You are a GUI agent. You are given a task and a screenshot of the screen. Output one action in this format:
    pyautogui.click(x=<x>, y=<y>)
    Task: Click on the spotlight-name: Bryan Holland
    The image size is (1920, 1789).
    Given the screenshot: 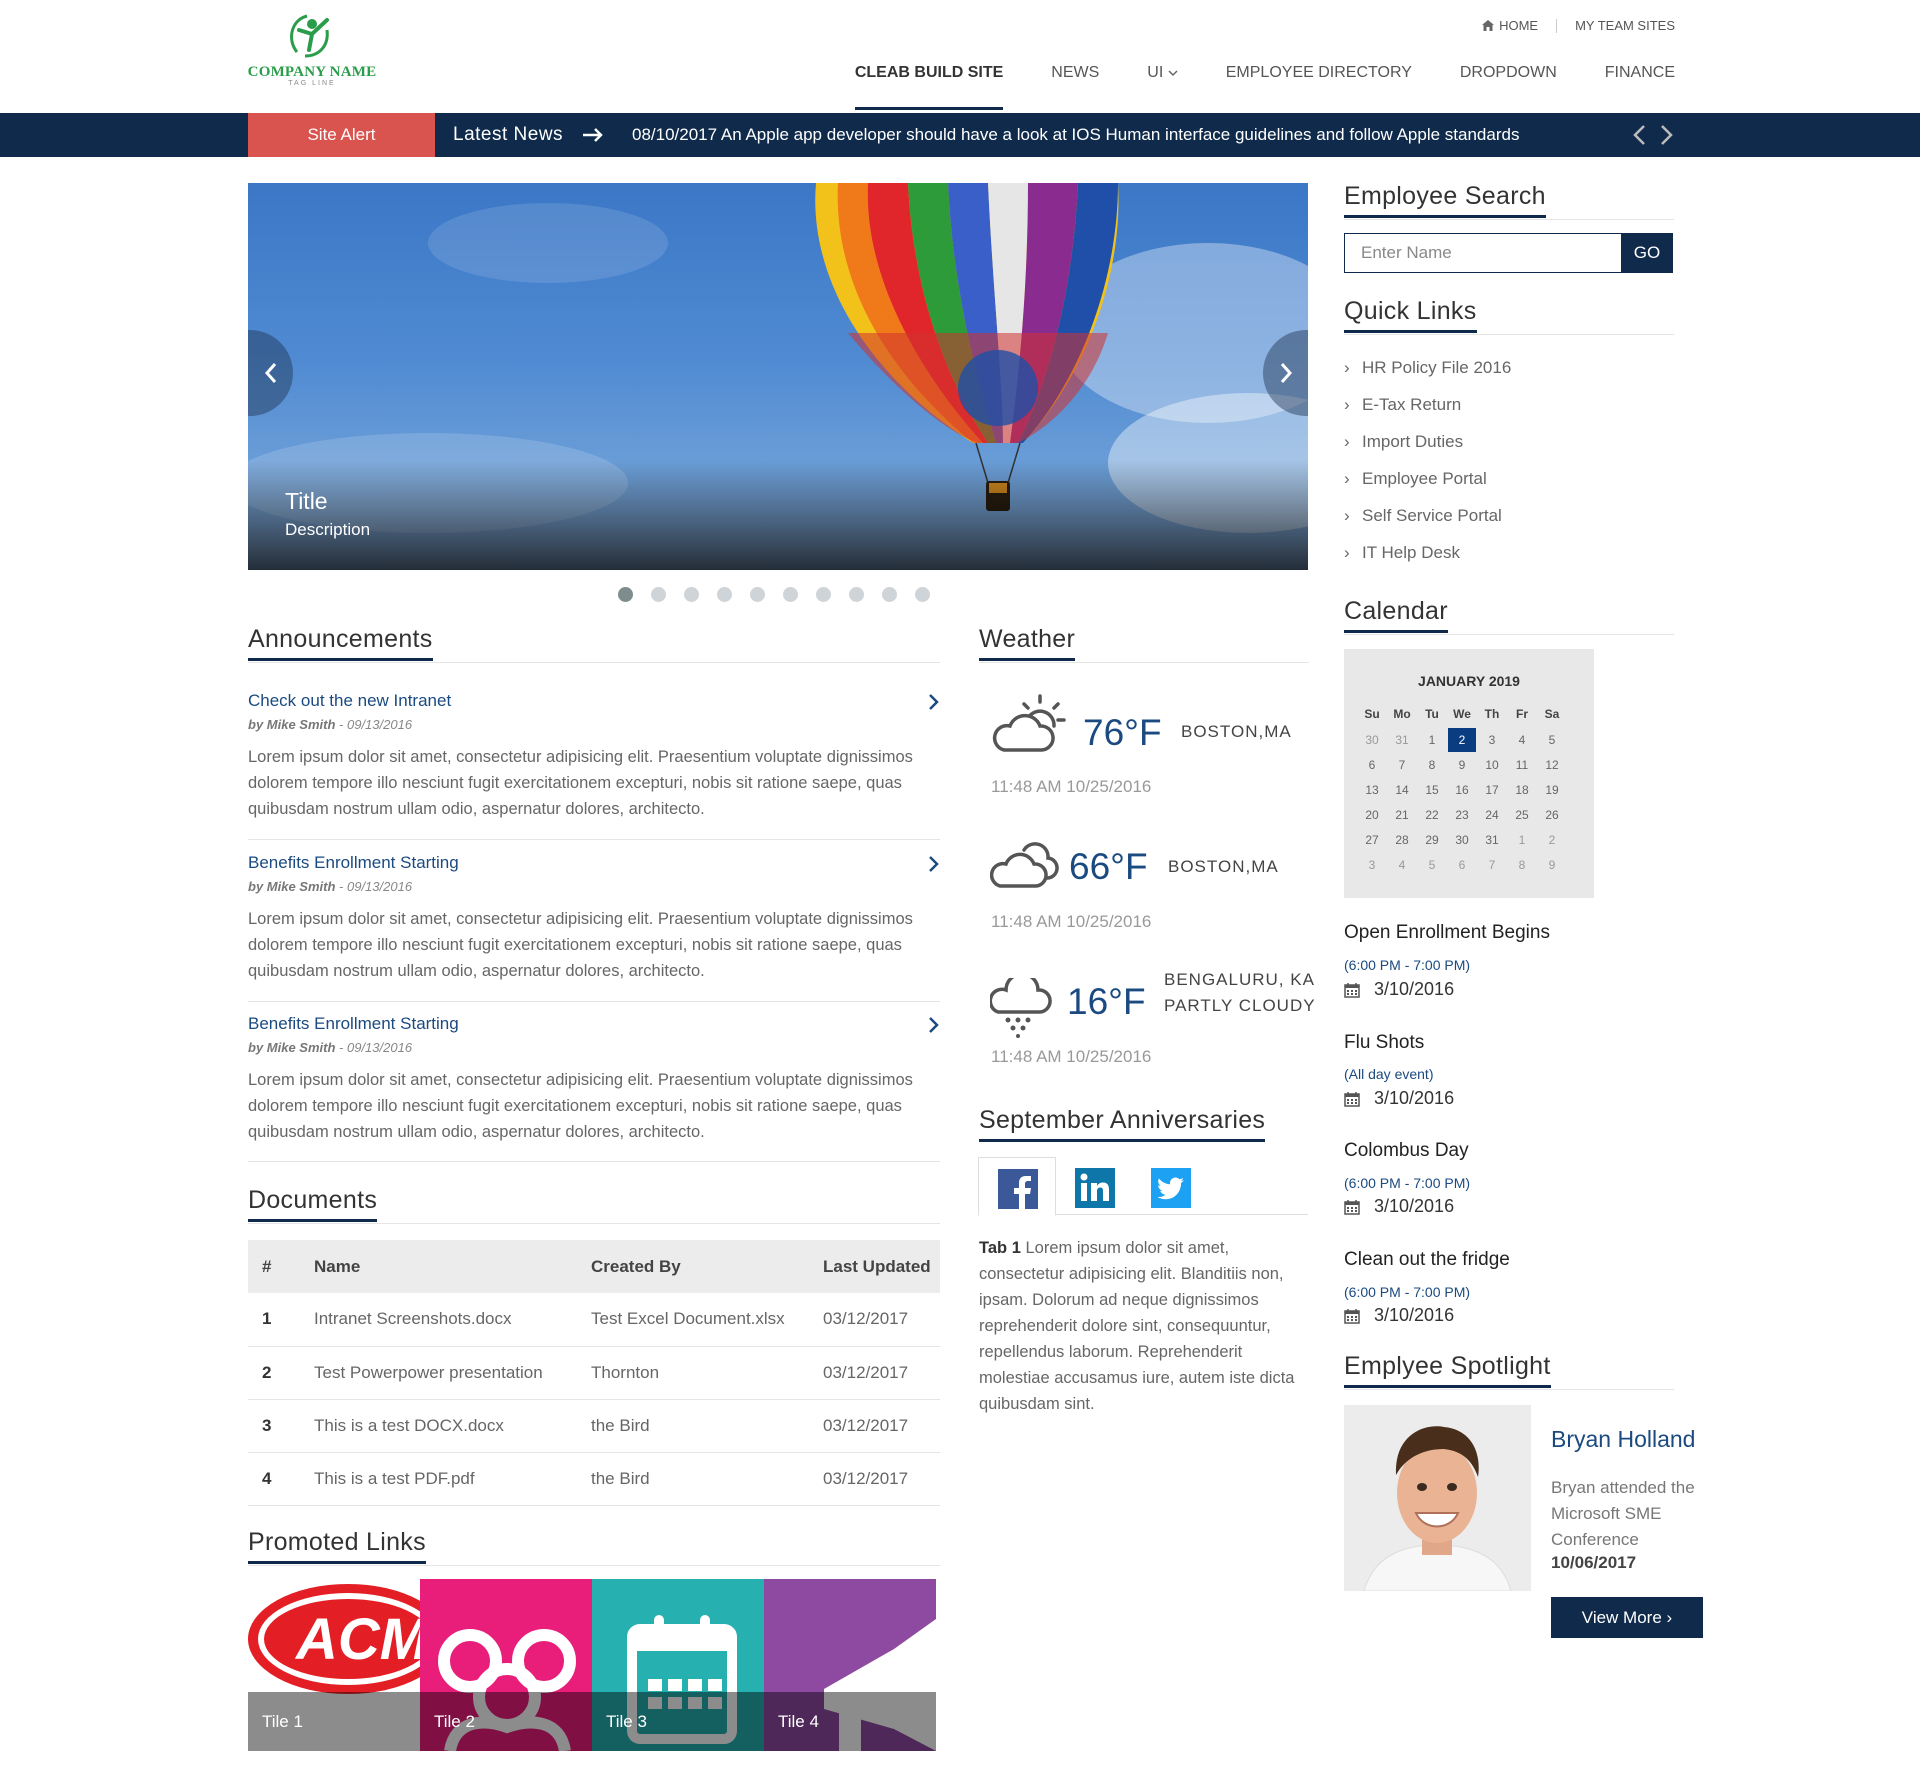 What is the action you would take?
    pyautogui.click(x=1623, y=1439)
    